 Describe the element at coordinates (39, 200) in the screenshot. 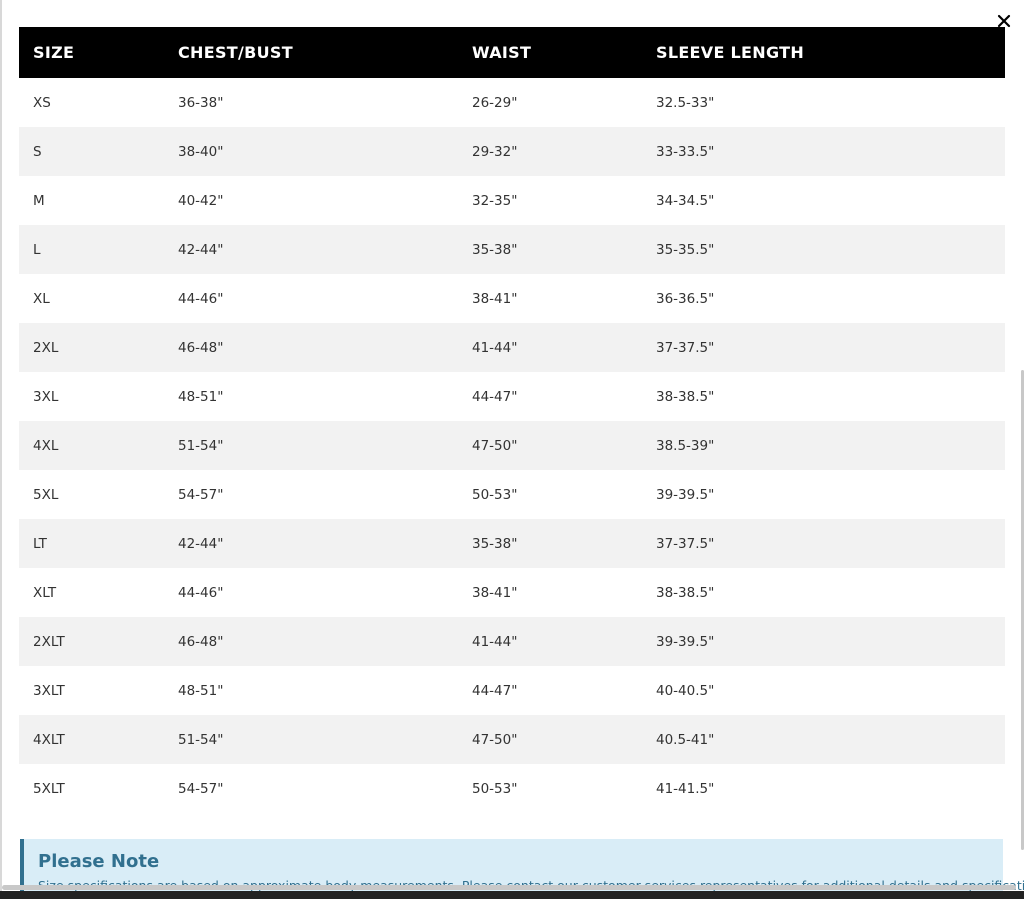

I see `cell-size: M` at that location.